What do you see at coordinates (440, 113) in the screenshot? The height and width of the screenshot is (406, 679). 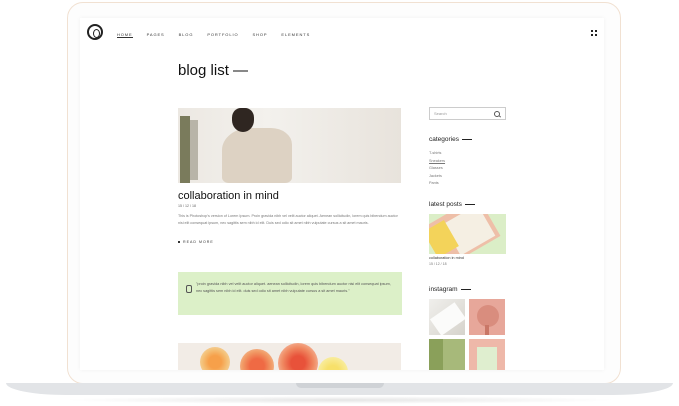 I see `search-placeholder: Search` at bounding box center [440, 113].